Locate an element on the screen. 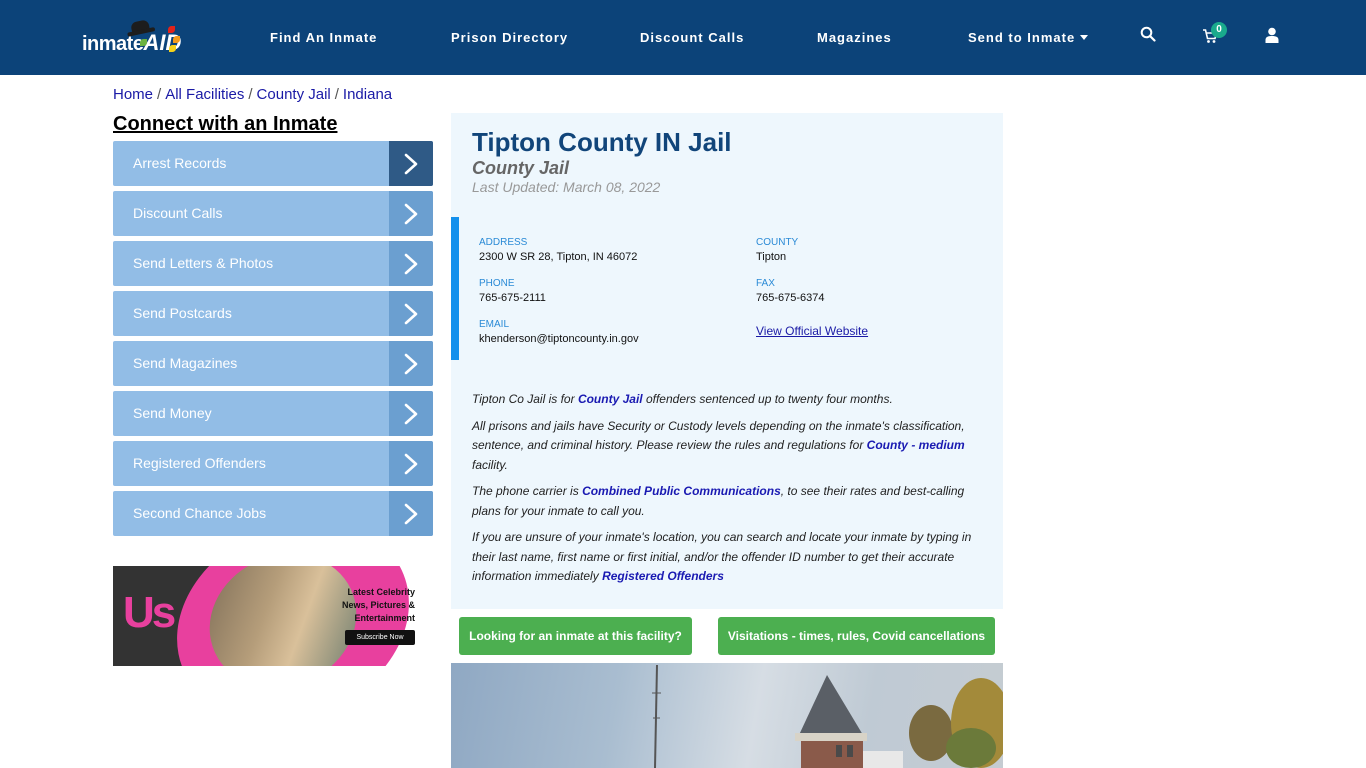 The width and height of the screenshot is (1366, 768). facility-building-image is located at coordinates (827, 716).